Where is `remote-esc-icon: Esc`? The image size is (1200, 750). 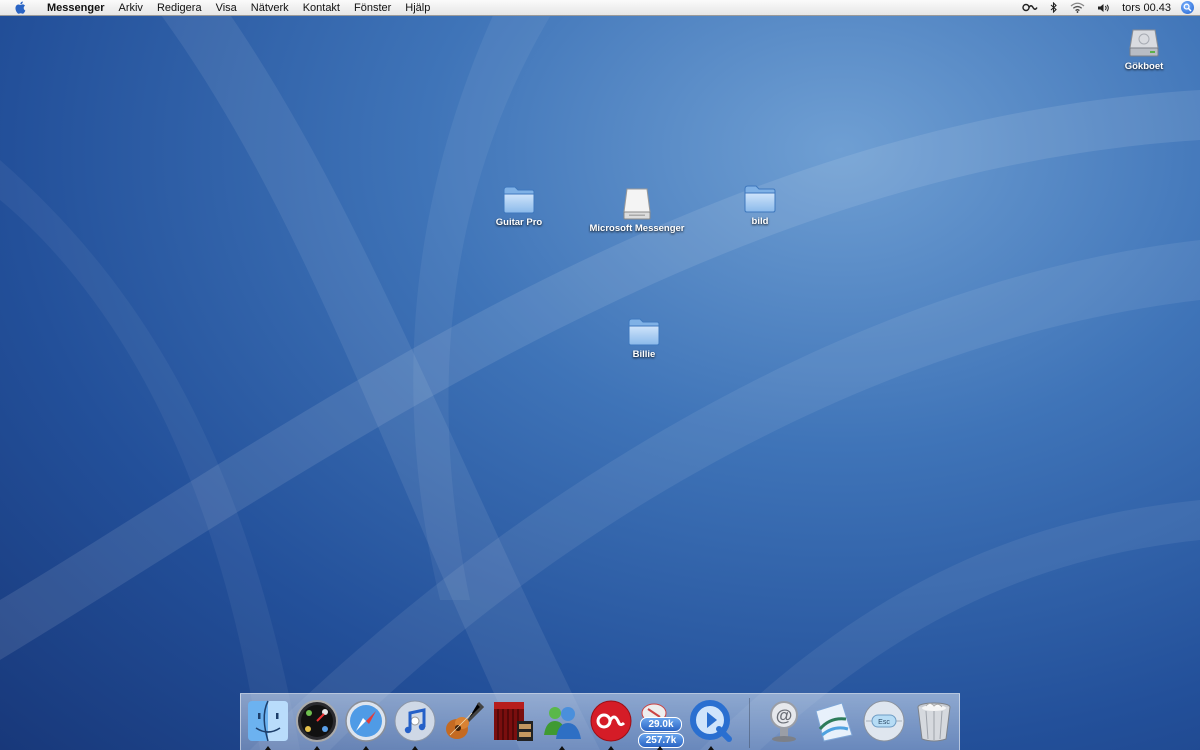 remote-esc-icon: Esc is located at coordinates (884, 721).